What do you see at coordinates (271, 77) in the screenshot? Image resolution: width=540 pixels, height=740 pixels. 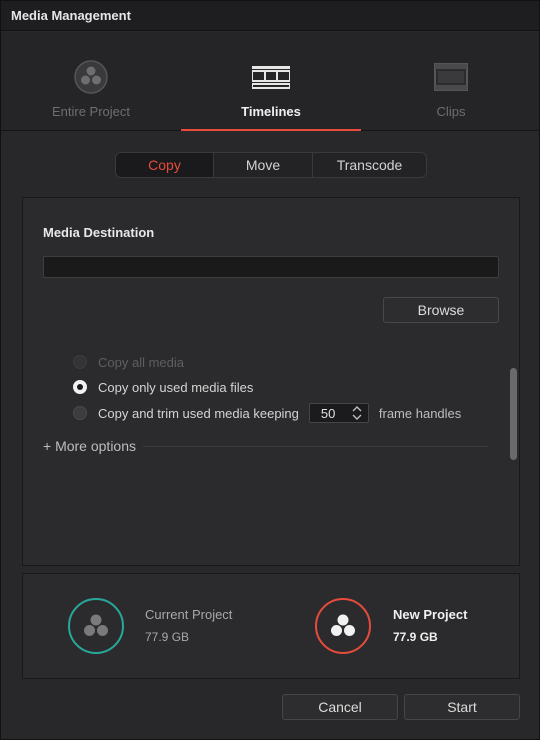 I see `timeline-icon` at bounding box center [271, 77].